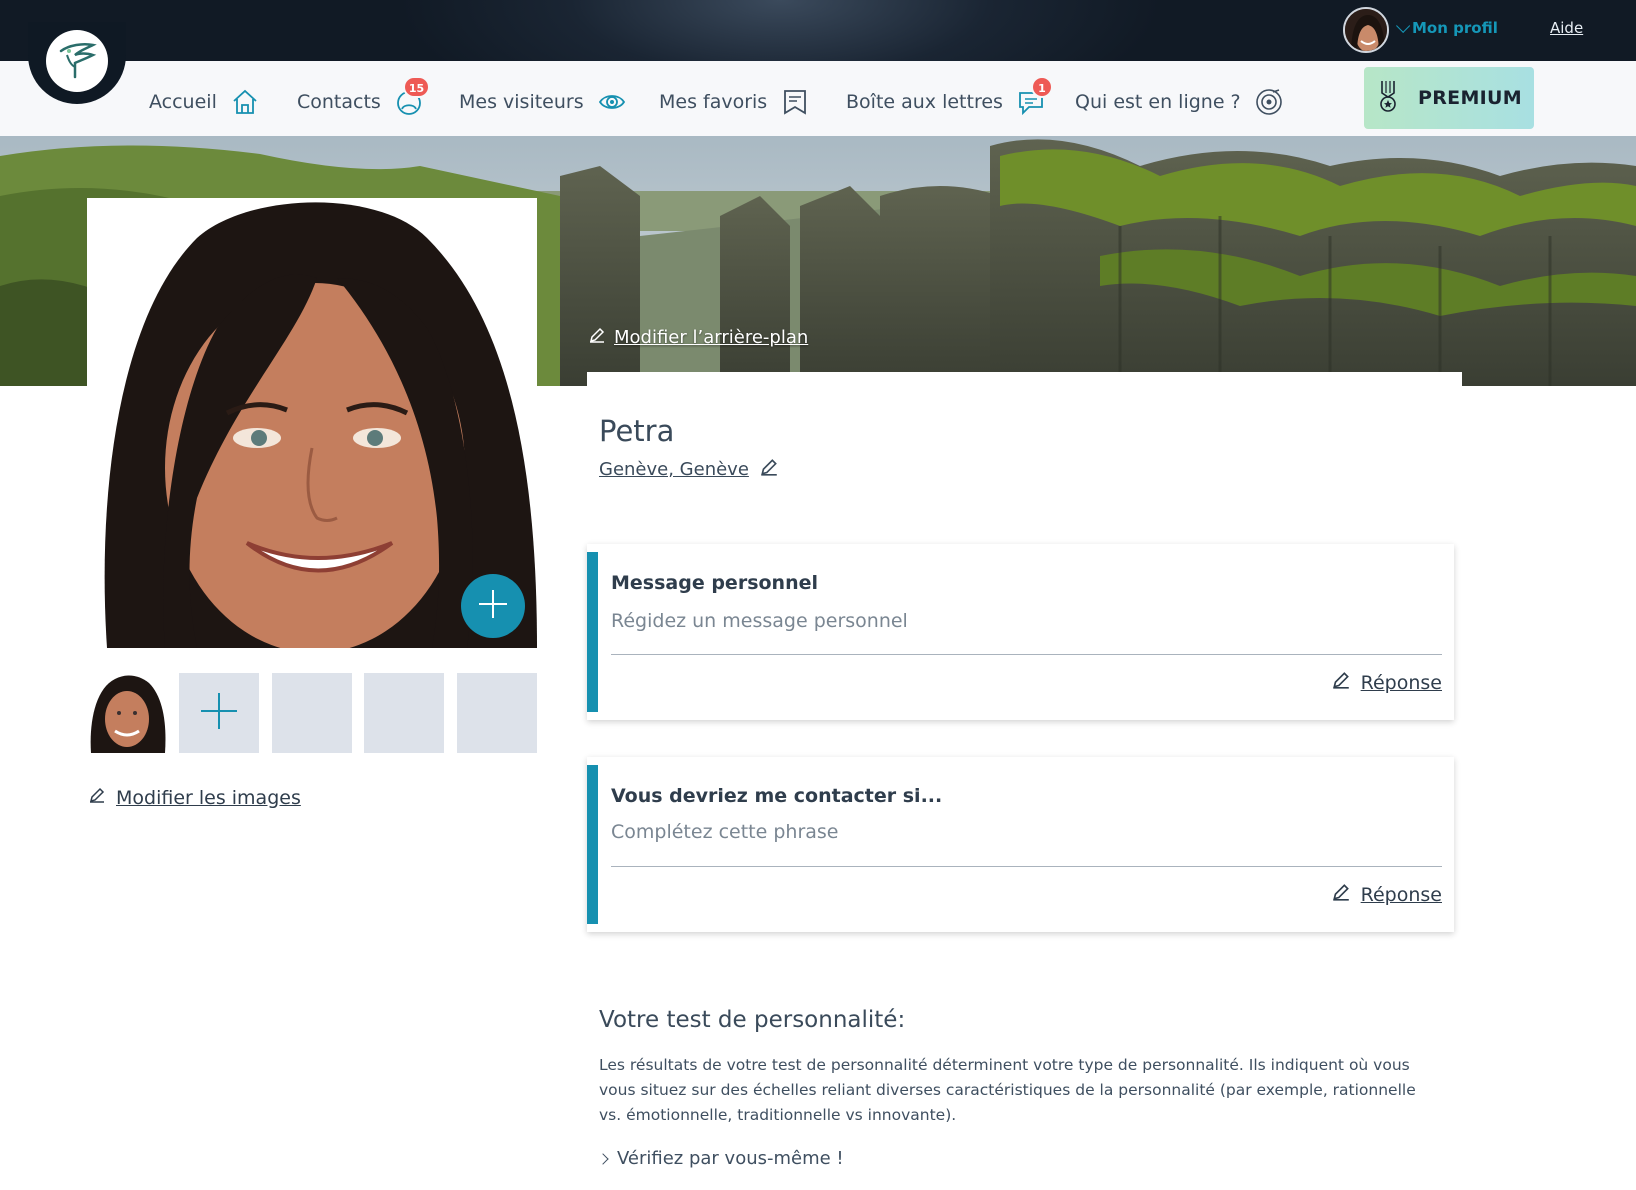 The image size is (1636, 1190). What do you see at coordinates (339, 102) in the screenshot?
I see `nav-contacts-label: Contacts` at bounding box center [339, 102].